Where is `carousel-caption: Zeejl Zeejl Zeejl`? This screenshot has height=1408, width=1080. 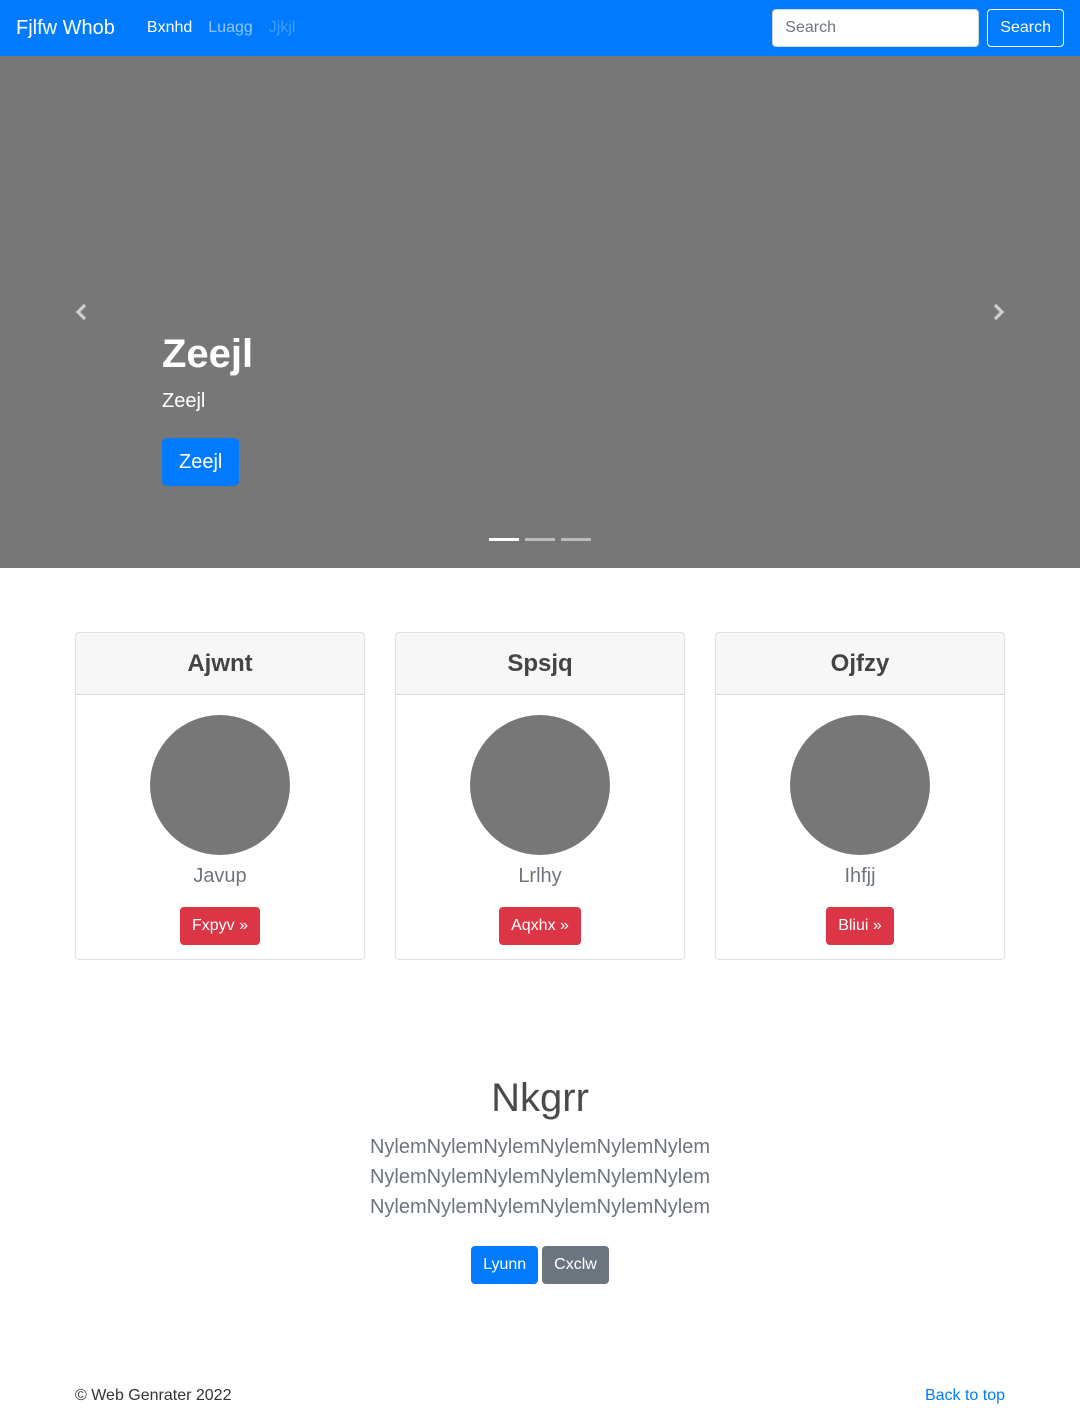
carousel-caption: Zeejl Zeejl Zeejl is located at coordinates (207, 407).